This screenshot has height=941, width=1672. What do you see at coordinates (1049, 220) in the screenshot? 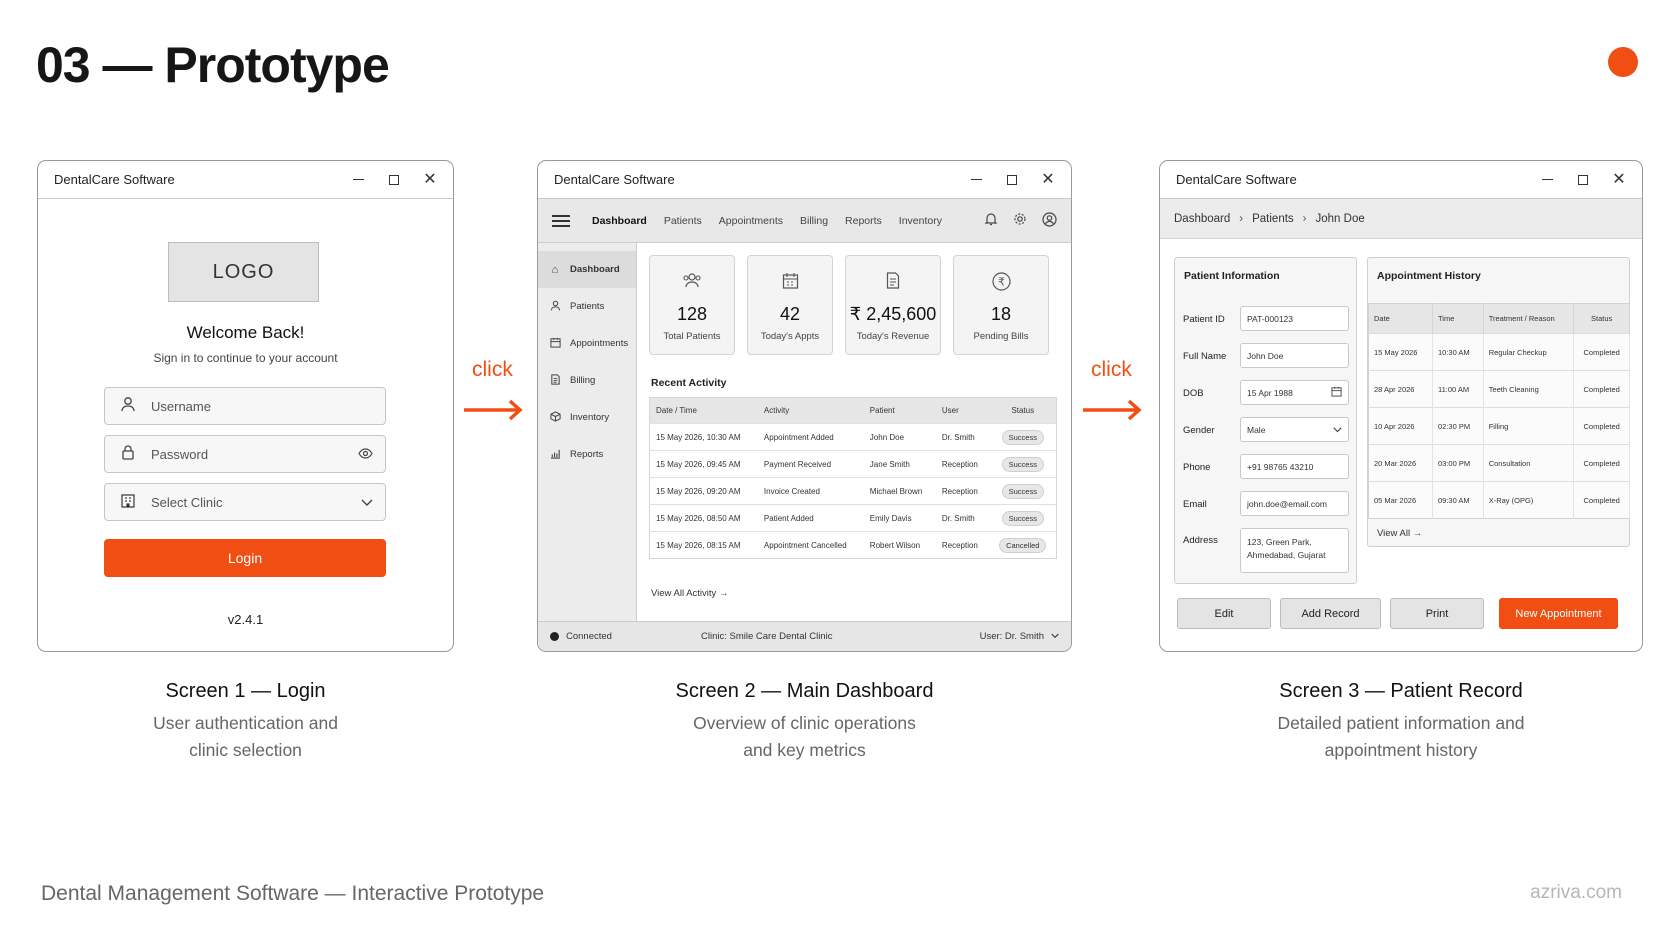
I see `profile-icon` at bounding box center [1049, 220].